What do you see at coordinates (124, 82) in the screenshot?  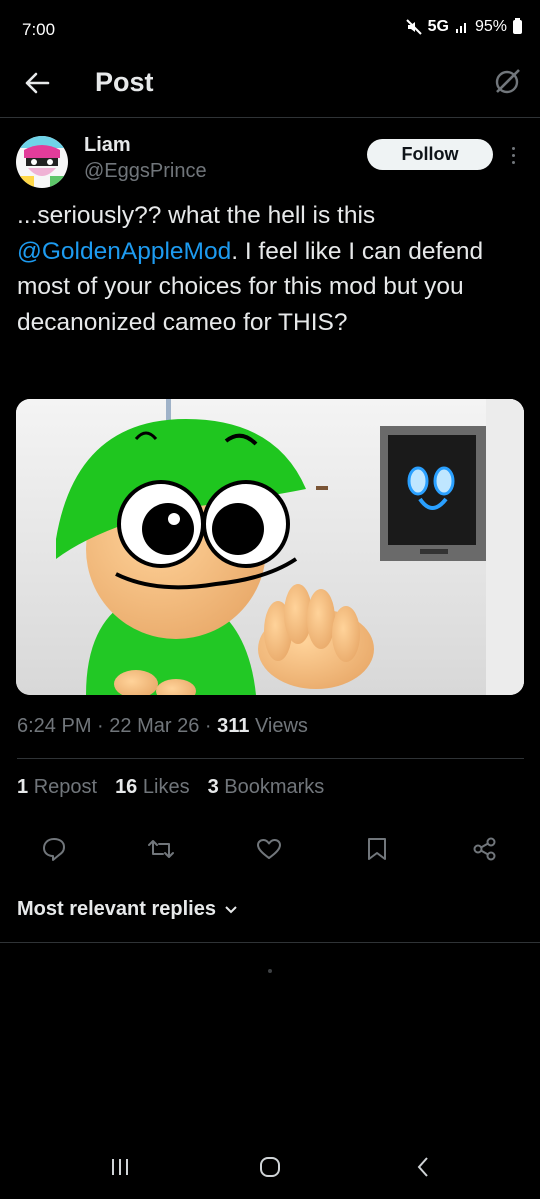 I see `page-title: Post` at bounding box center [124, 82].